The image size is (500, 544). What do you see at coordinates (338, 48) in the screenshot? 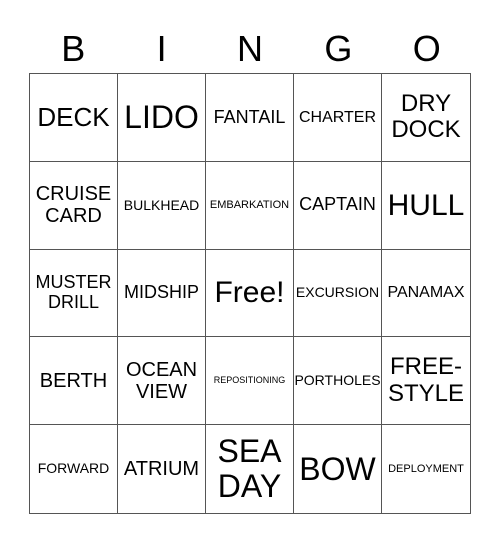
I see `header-letter-g: G` at bounding box center [338, 48].